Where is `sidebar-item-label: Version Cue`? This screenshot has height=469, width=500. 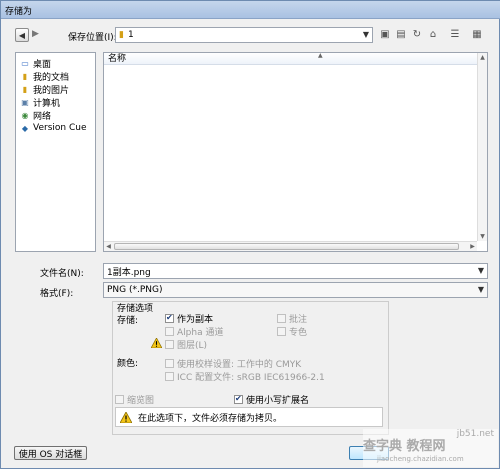
sidebar-item-label: Version Cue is located at coordinates (60, 128).